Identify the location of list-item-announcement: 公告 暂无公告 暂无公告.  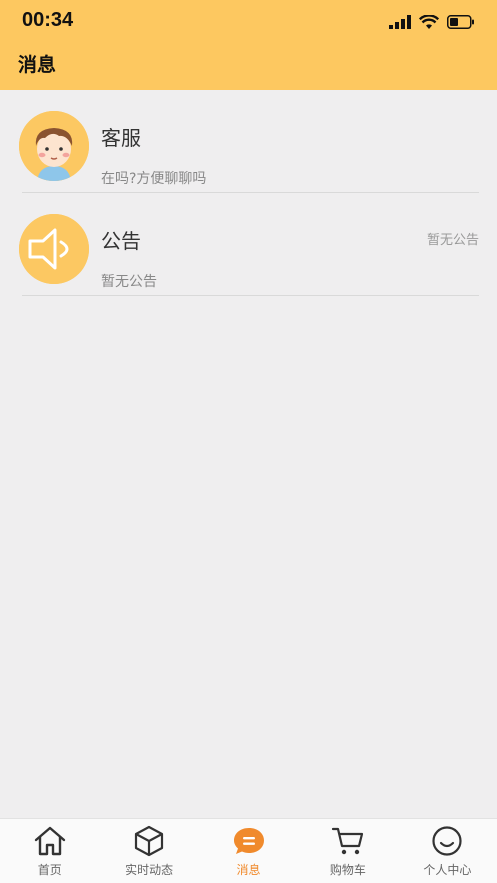
(248, 244).